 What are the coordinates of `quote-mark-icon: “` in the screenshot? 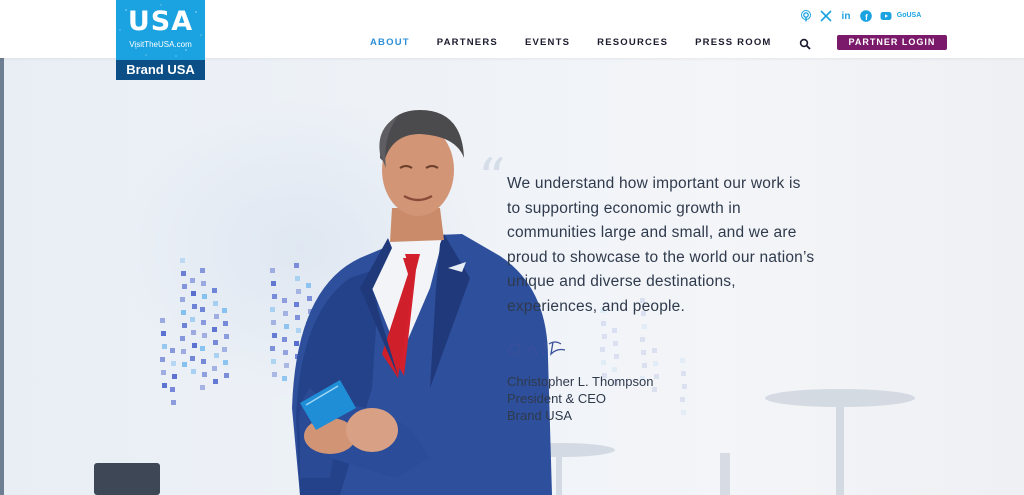 It's located at (492, 178).